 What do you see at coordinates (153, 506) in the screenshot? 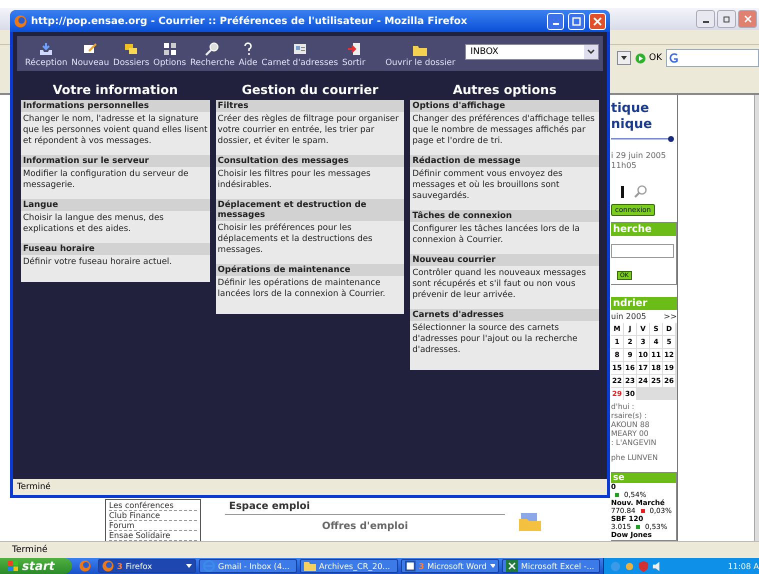
I see `sidebar-link: Les conférences` at bounding box center [153, 506].